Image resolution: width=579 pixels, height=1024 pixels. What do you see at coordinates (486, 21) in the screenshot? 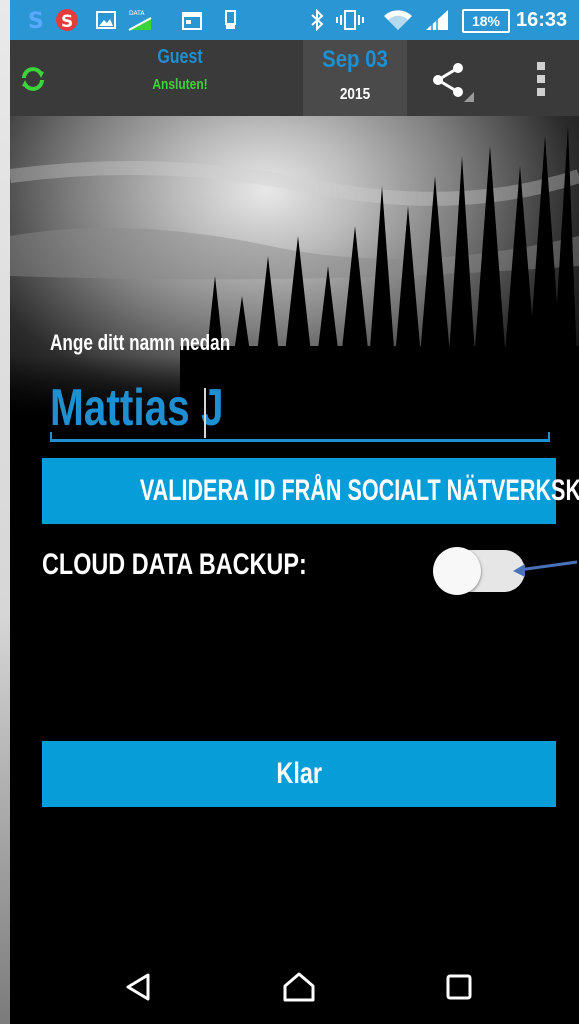
I see `battery-indicator: 18%` at bounding box center [486, 21].